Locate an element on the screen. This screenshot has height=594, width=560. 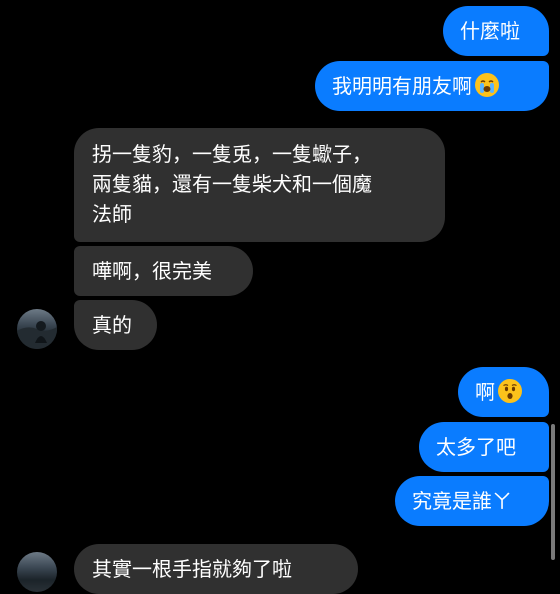
incoming-message: 嘩啊，很完美 is located at coordinates (163, 271).